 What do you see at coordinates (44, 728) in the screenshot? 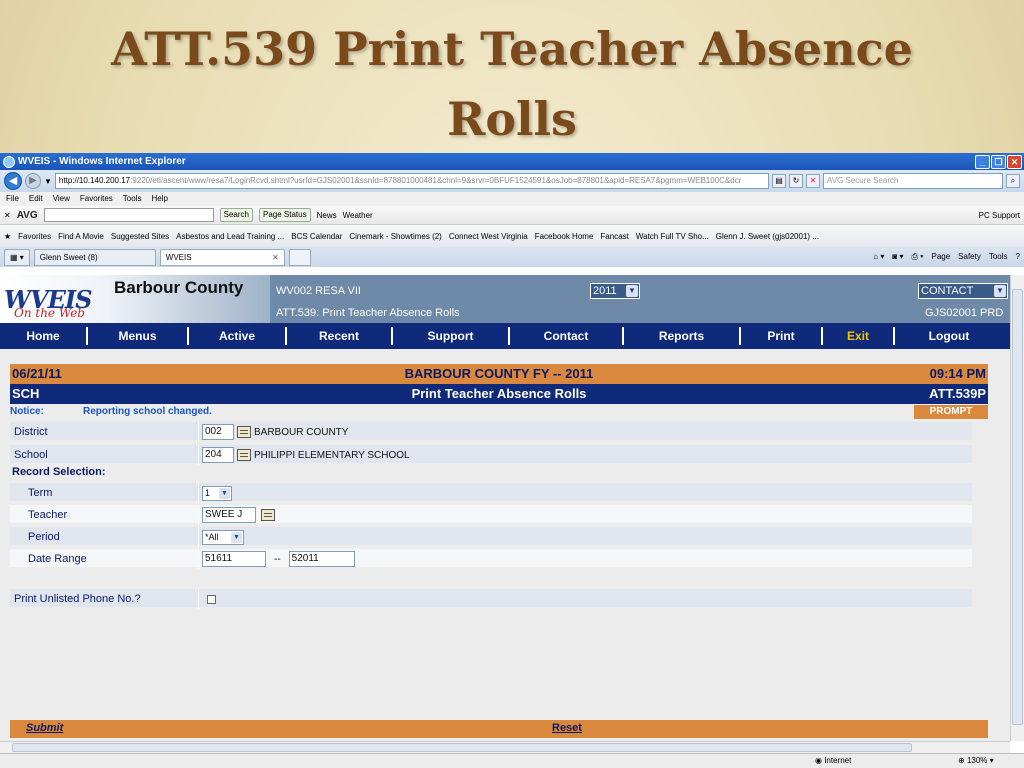
I see `submit-button: Submit` at bounding box center [44, 728].